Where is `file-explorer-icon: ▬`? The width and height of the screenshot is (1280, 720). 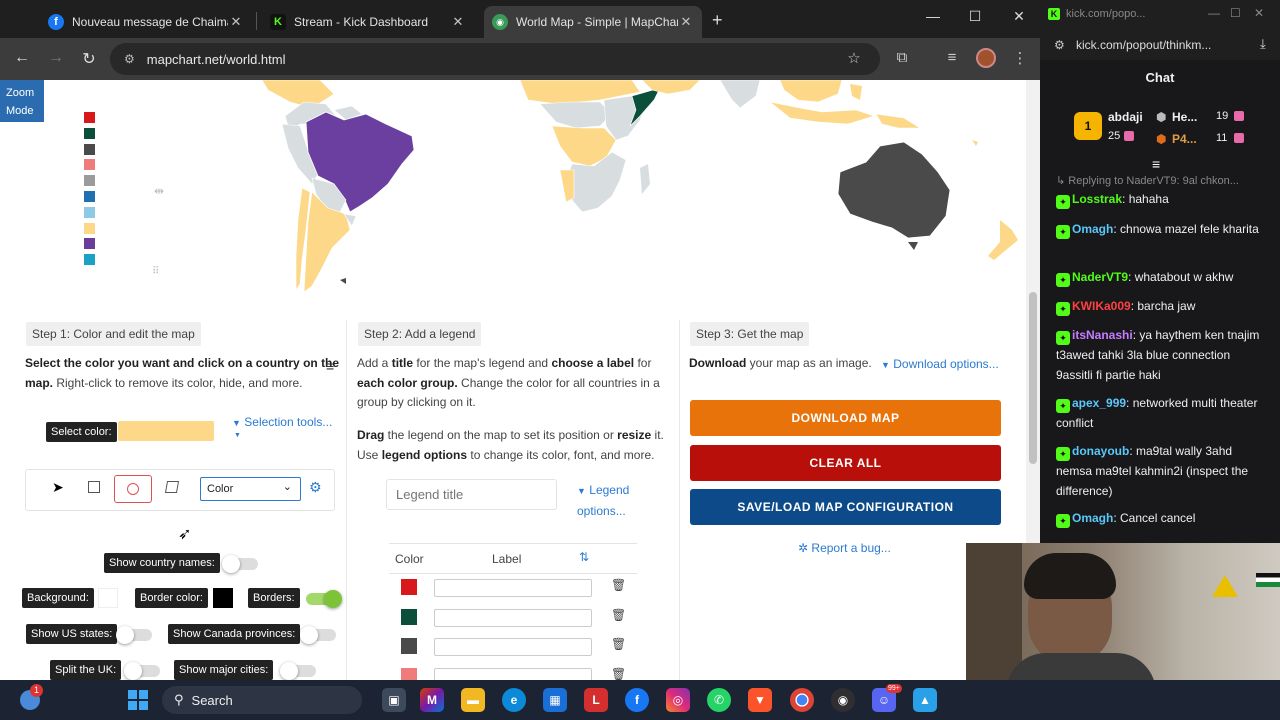 file-explorer-icon: ▬ is located at coordinates (473, 700).